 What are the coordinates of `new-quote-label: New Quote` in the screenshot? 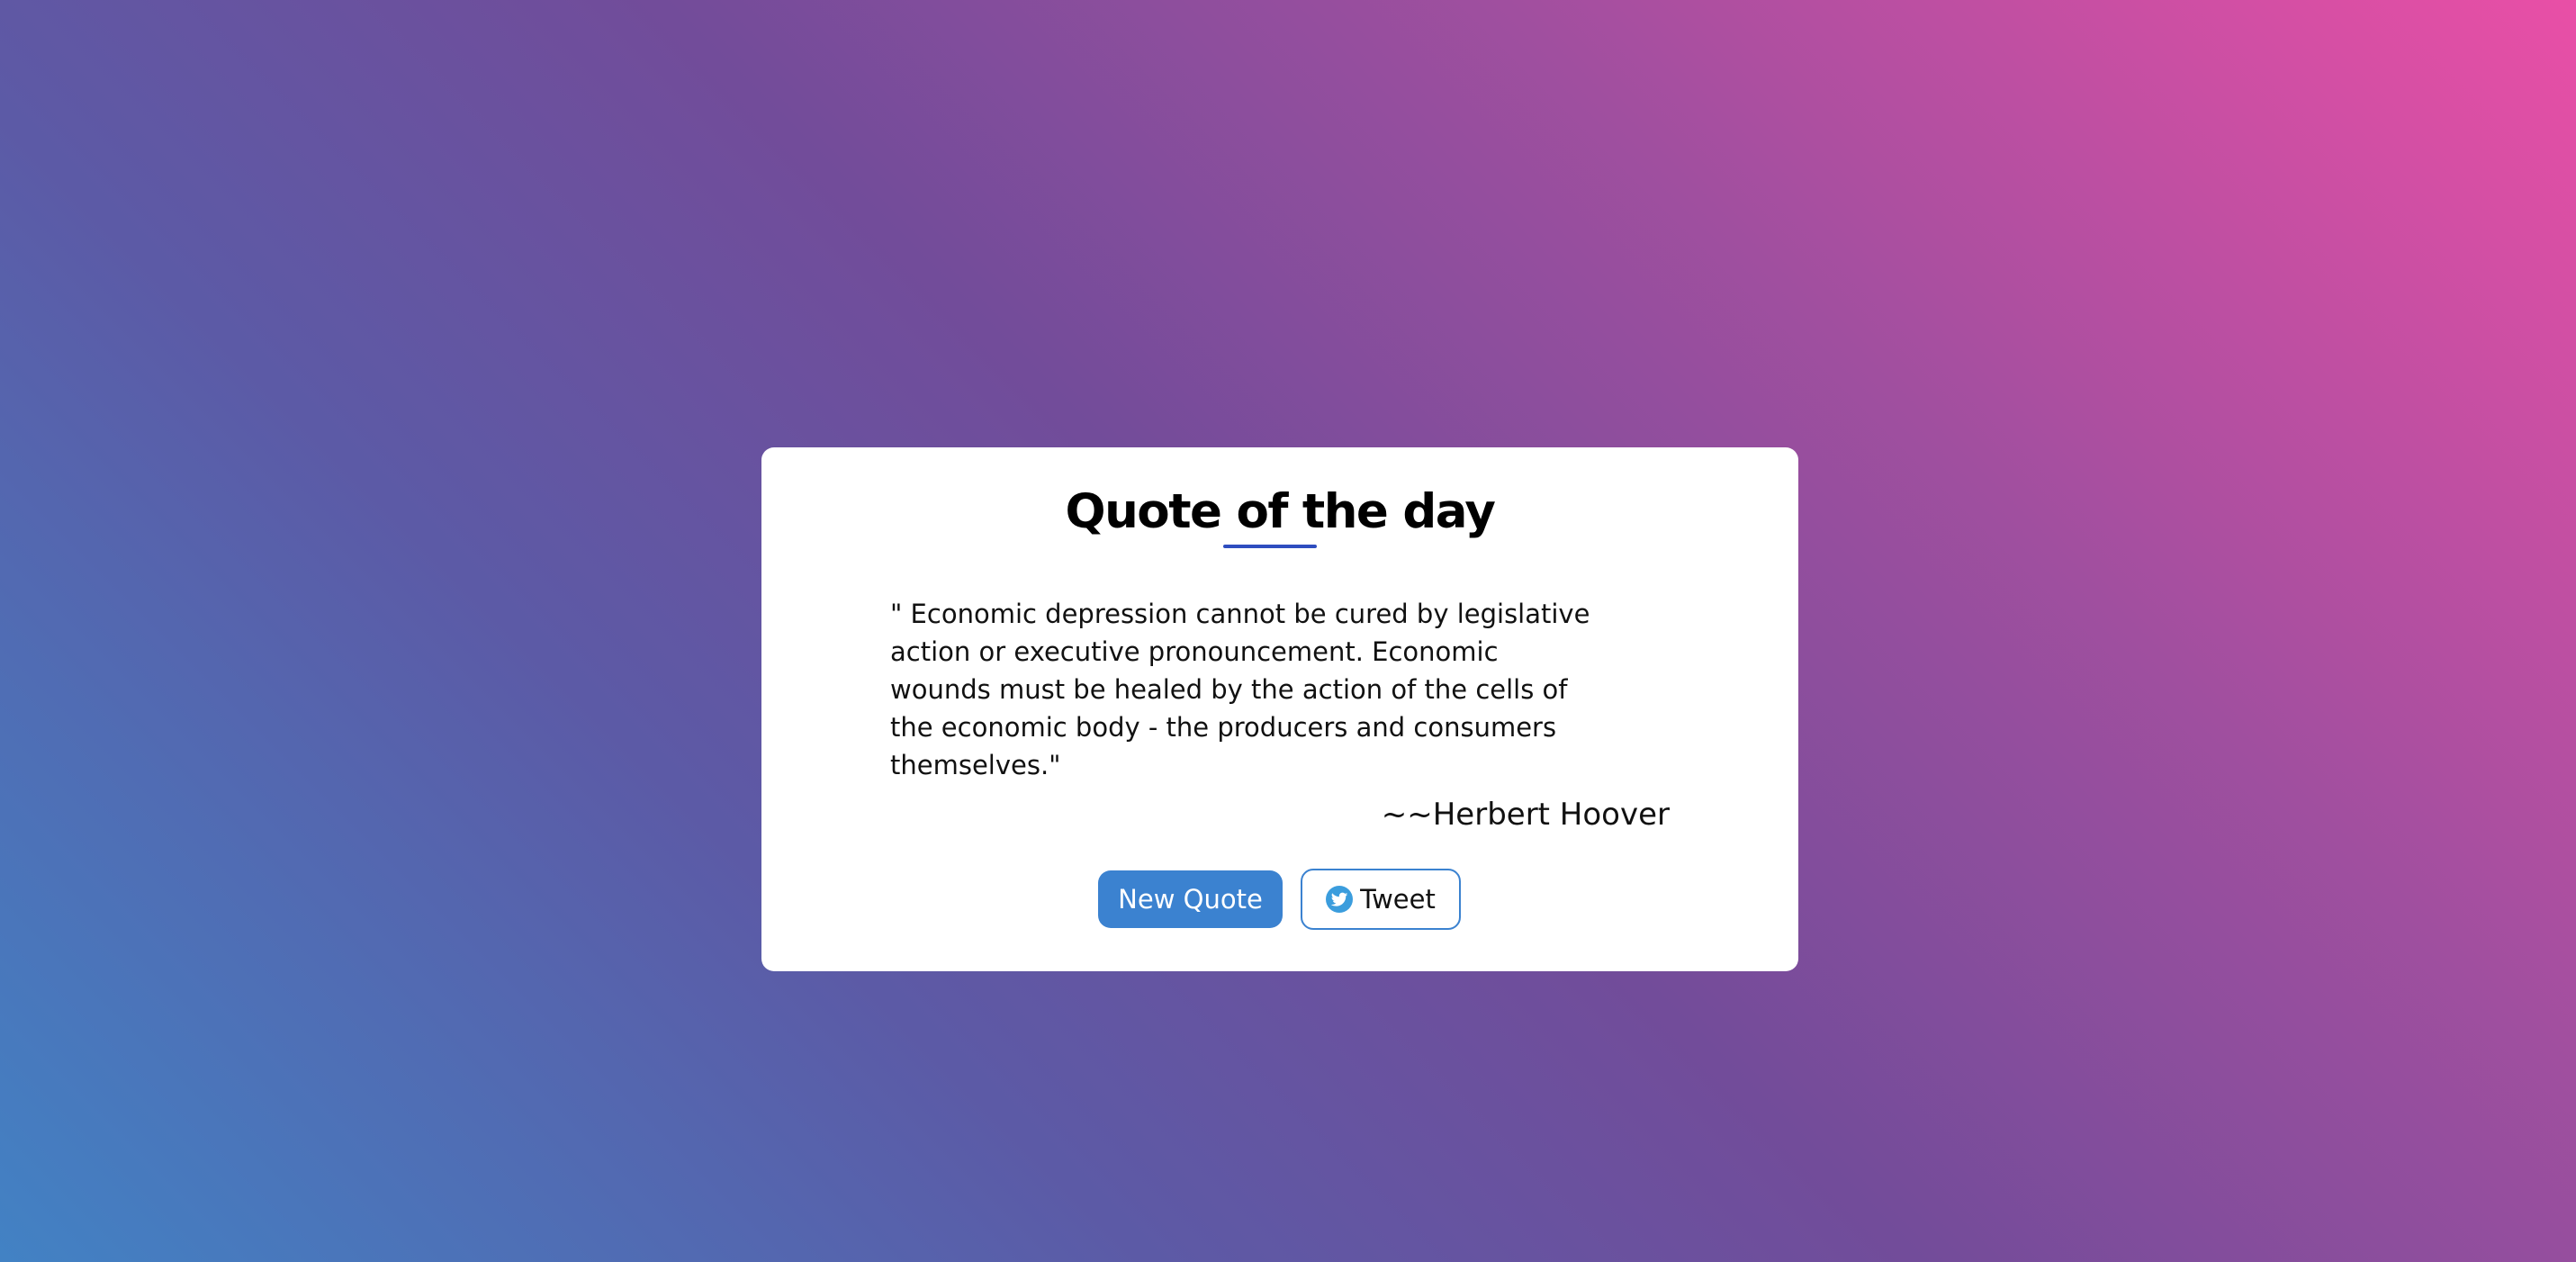 It's located at (1190, 899).